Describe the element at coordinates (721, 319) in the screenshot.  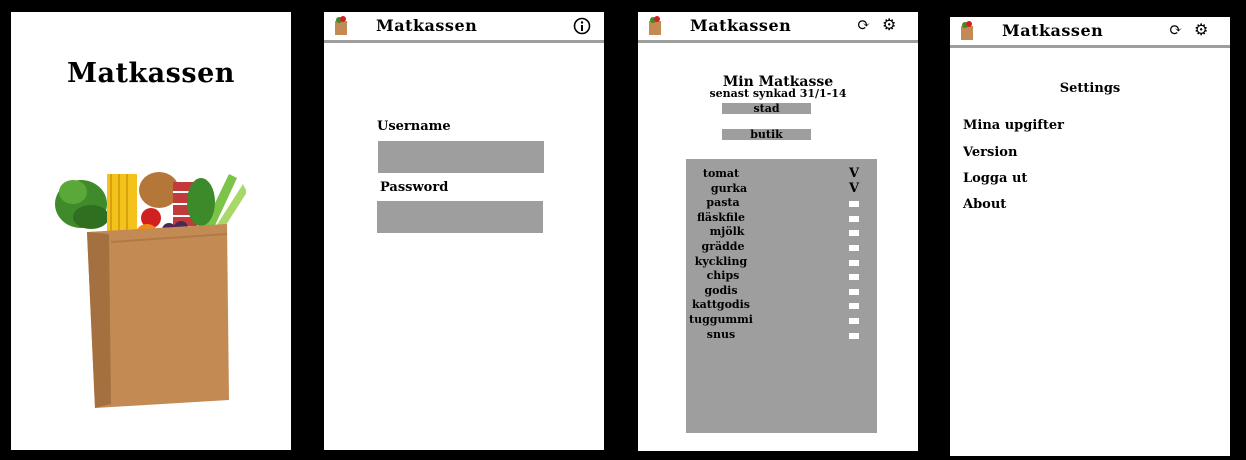
I see `list-item: tuggummi` at that location.